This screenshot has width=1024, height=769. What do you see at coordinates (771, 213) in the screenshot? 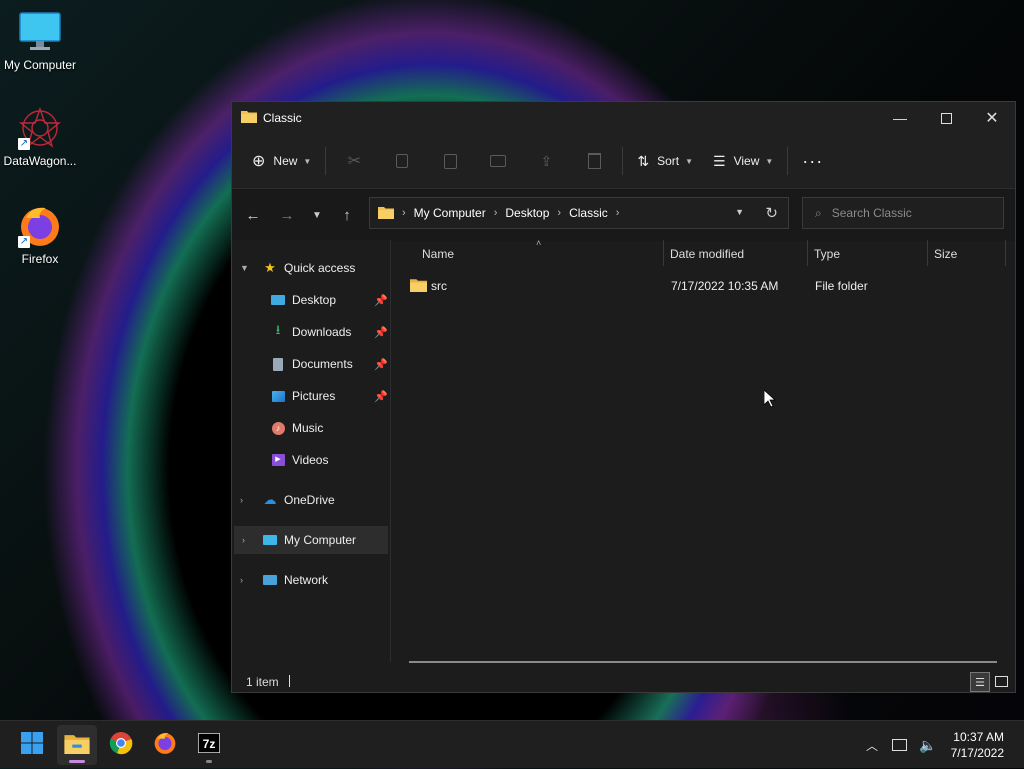
I see `refresh-icon: ↻` at bounding box center [771, 213].